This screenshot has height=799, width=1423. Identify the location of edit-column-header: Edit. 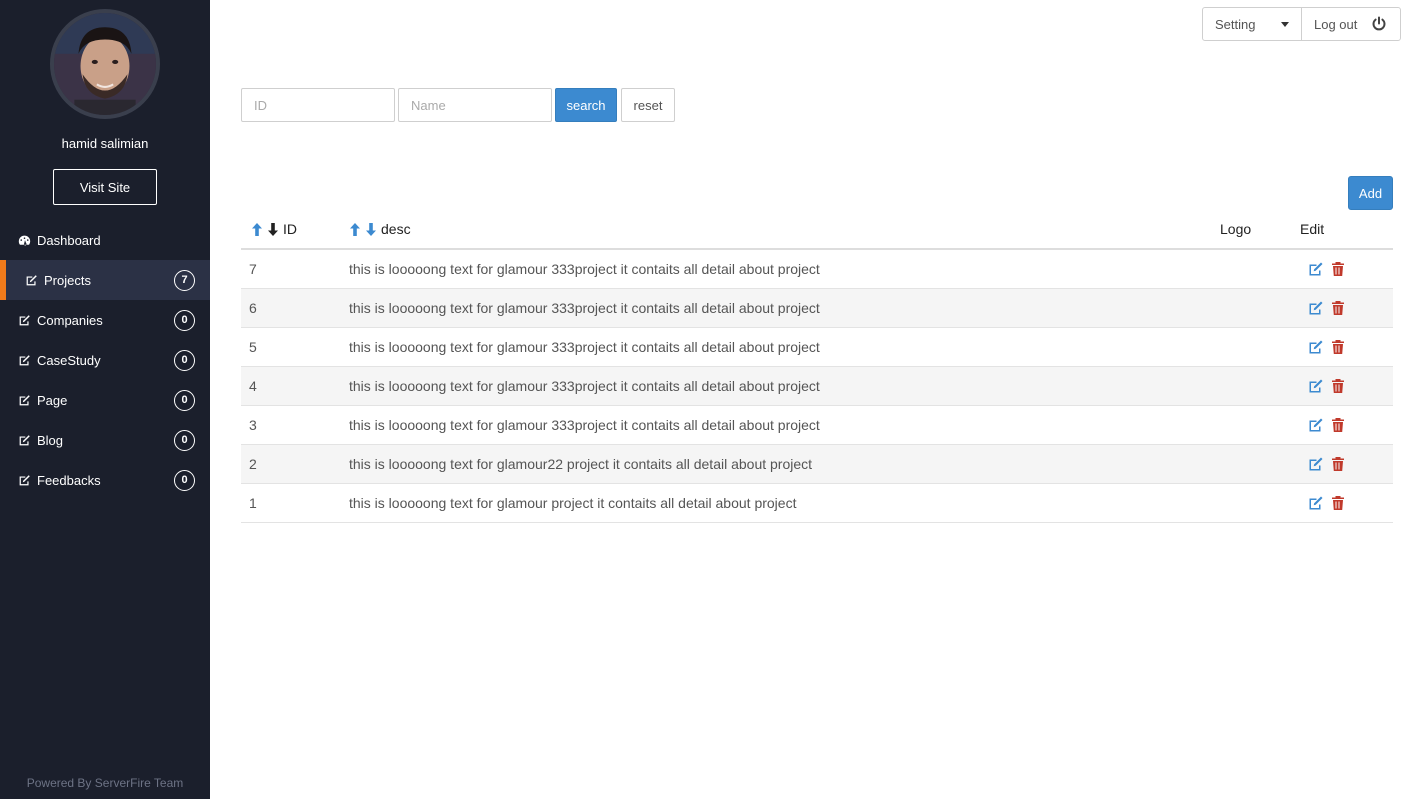
(1312, 229).